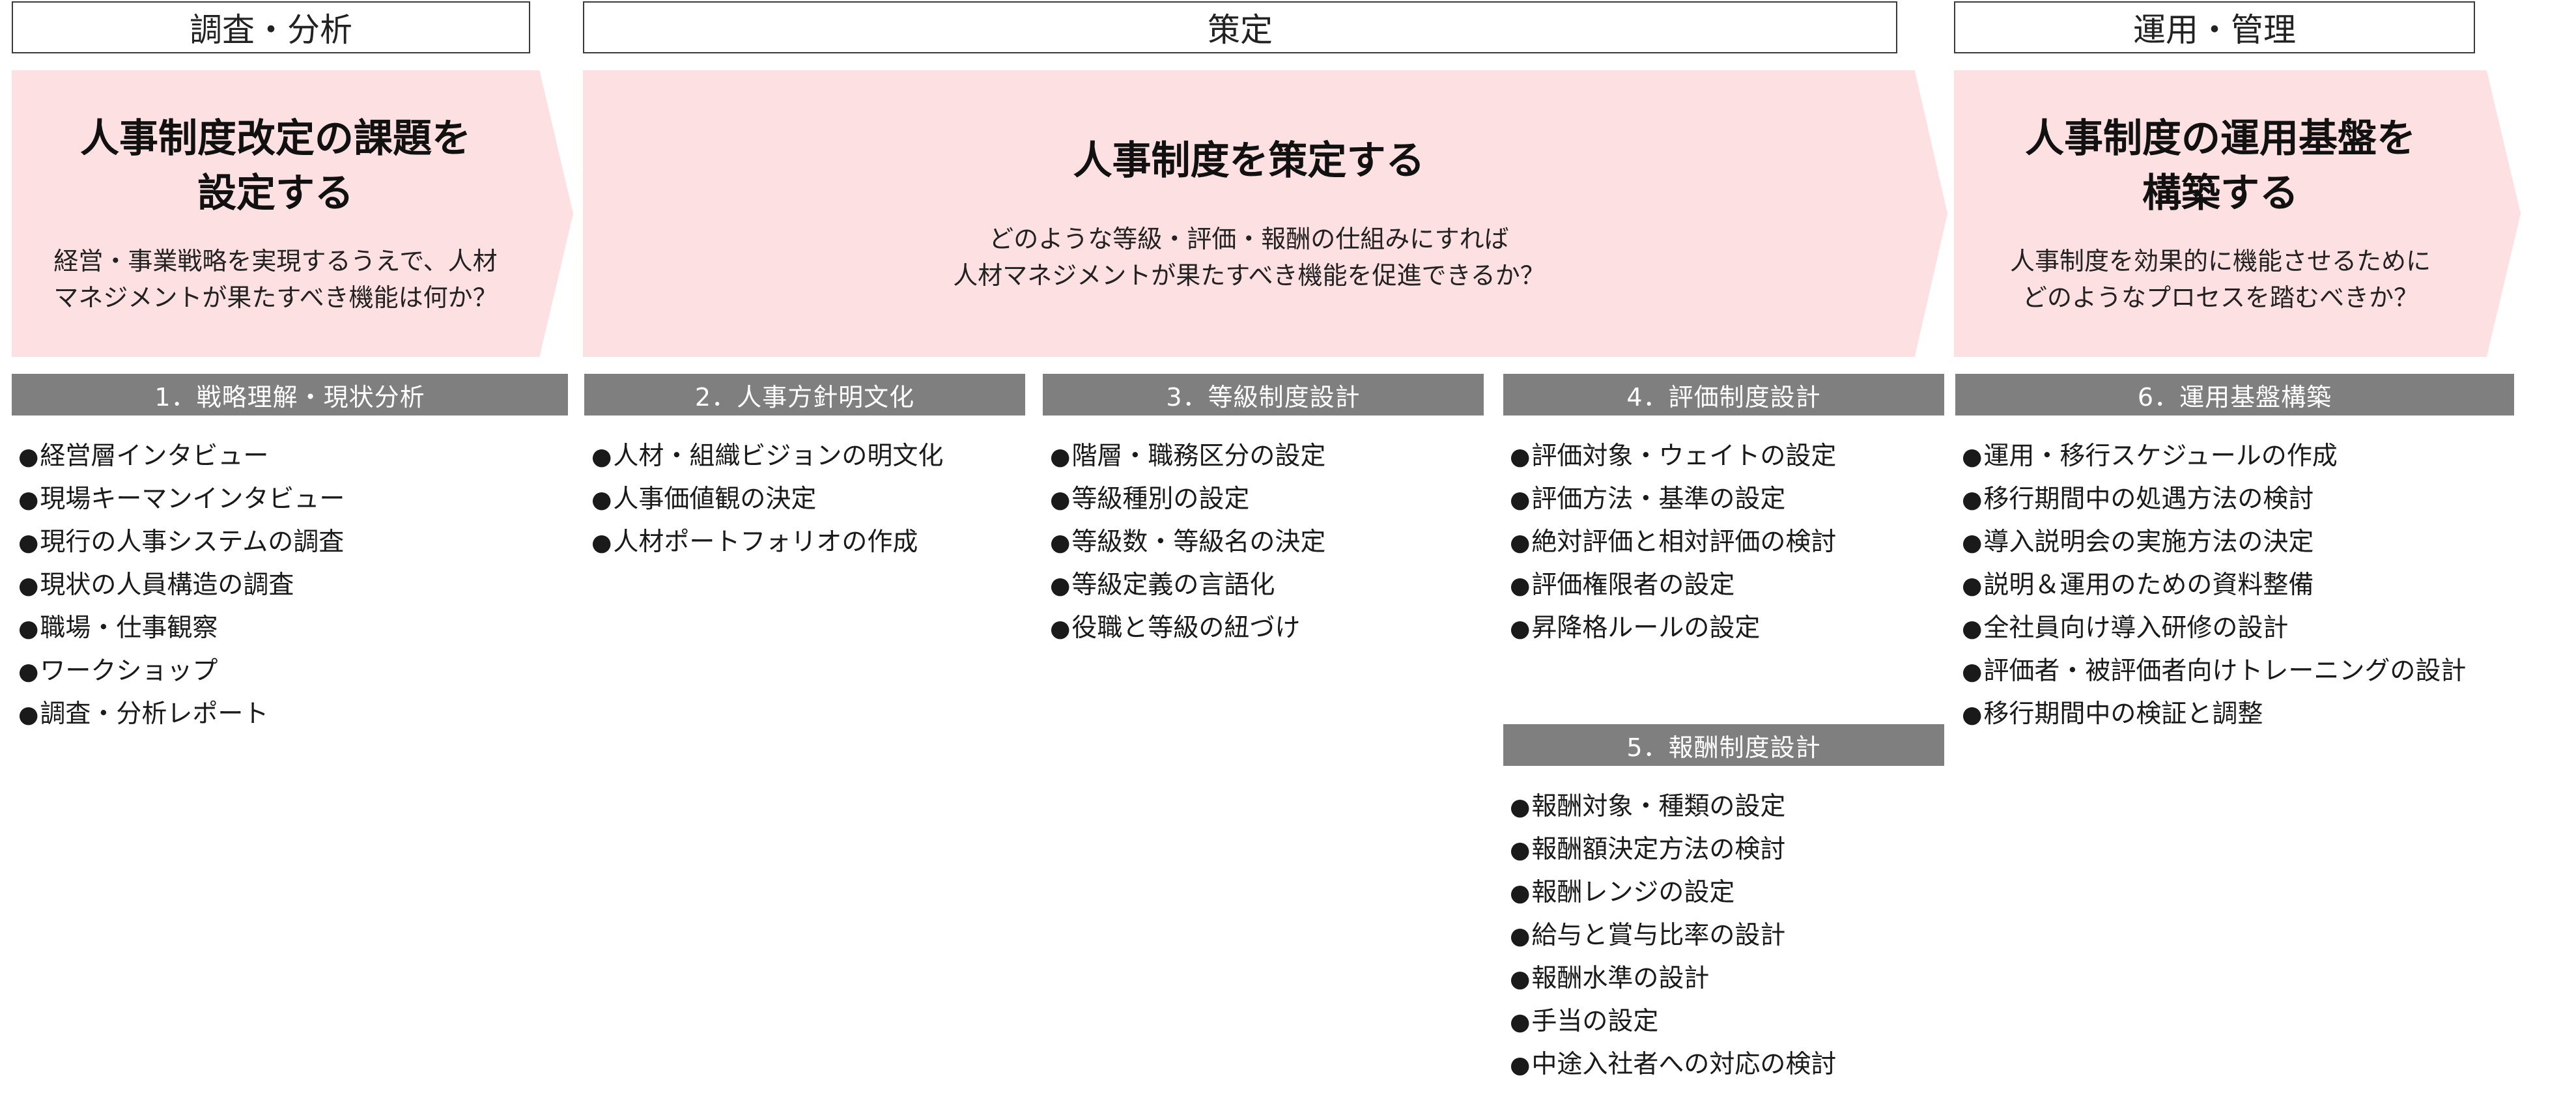  I want to click on list-item: ●等級種別の設定, so click(1187, 499).